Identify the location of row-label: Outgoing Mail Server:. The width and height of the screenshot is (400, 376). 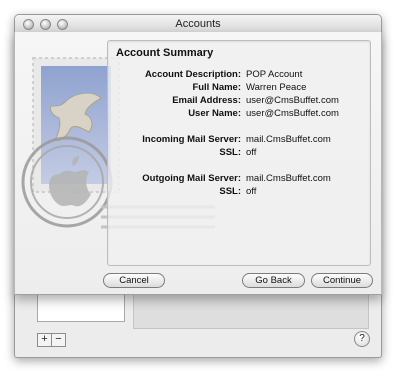
(191, 178).